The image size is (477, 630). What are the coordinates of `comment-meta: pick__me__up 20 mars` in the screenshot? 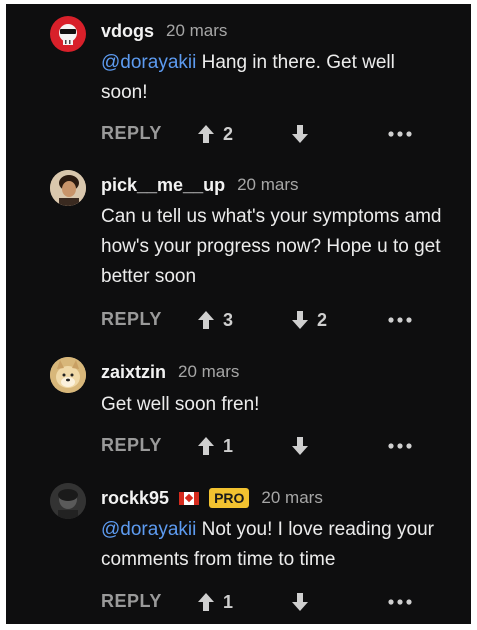 It's located at (200, 185).